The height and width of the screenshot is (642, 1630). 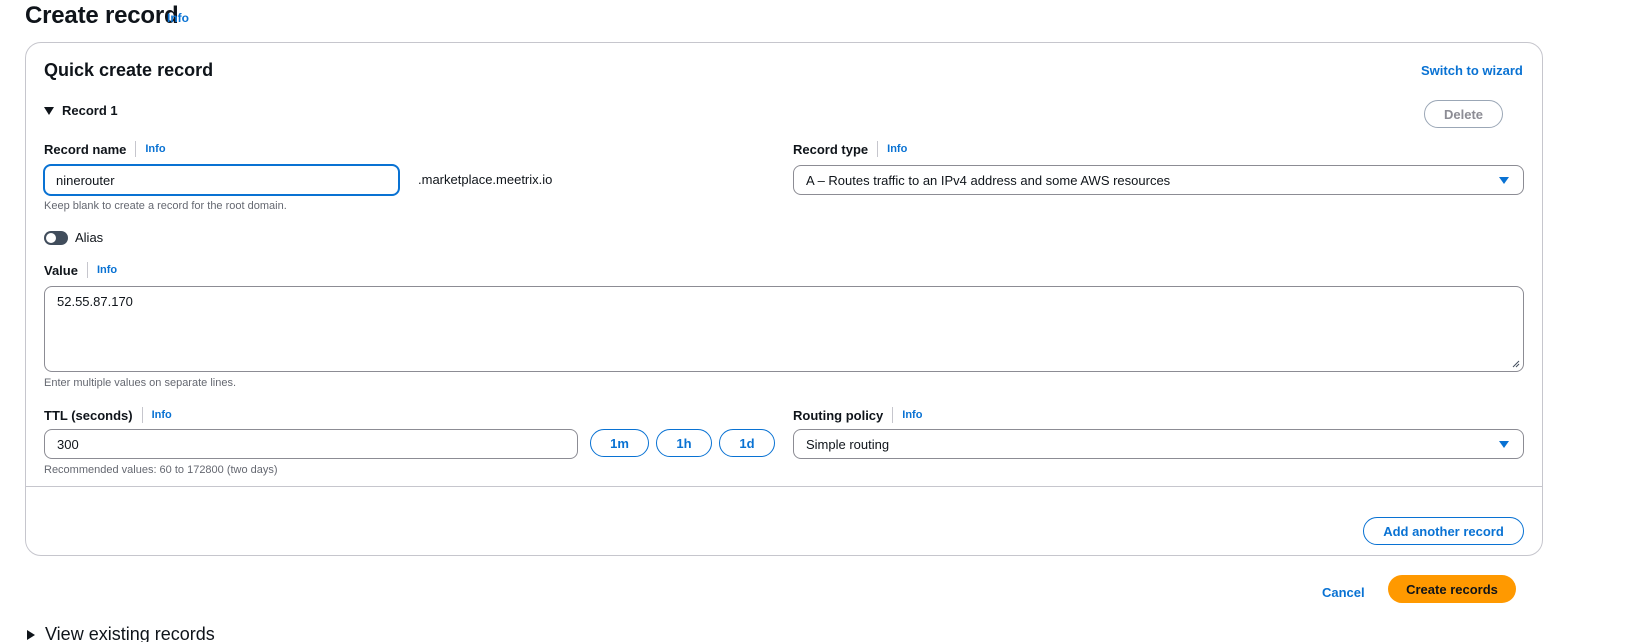 I want to click on value-textarea: 52.55.87.170, so click(x=784, y=329).